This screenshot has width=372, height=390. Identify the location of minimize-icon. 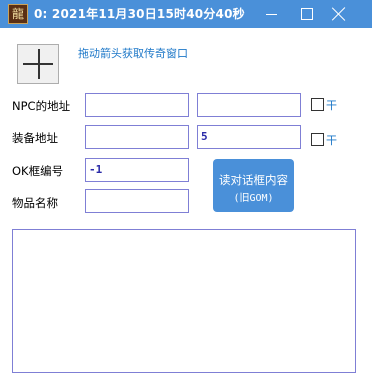
(271, 14).